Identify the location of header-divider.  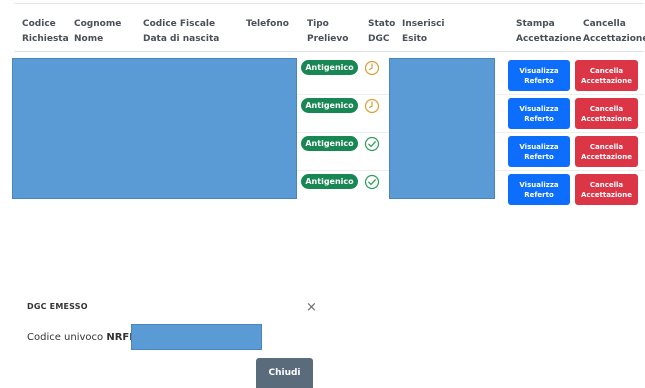
(329, 51).